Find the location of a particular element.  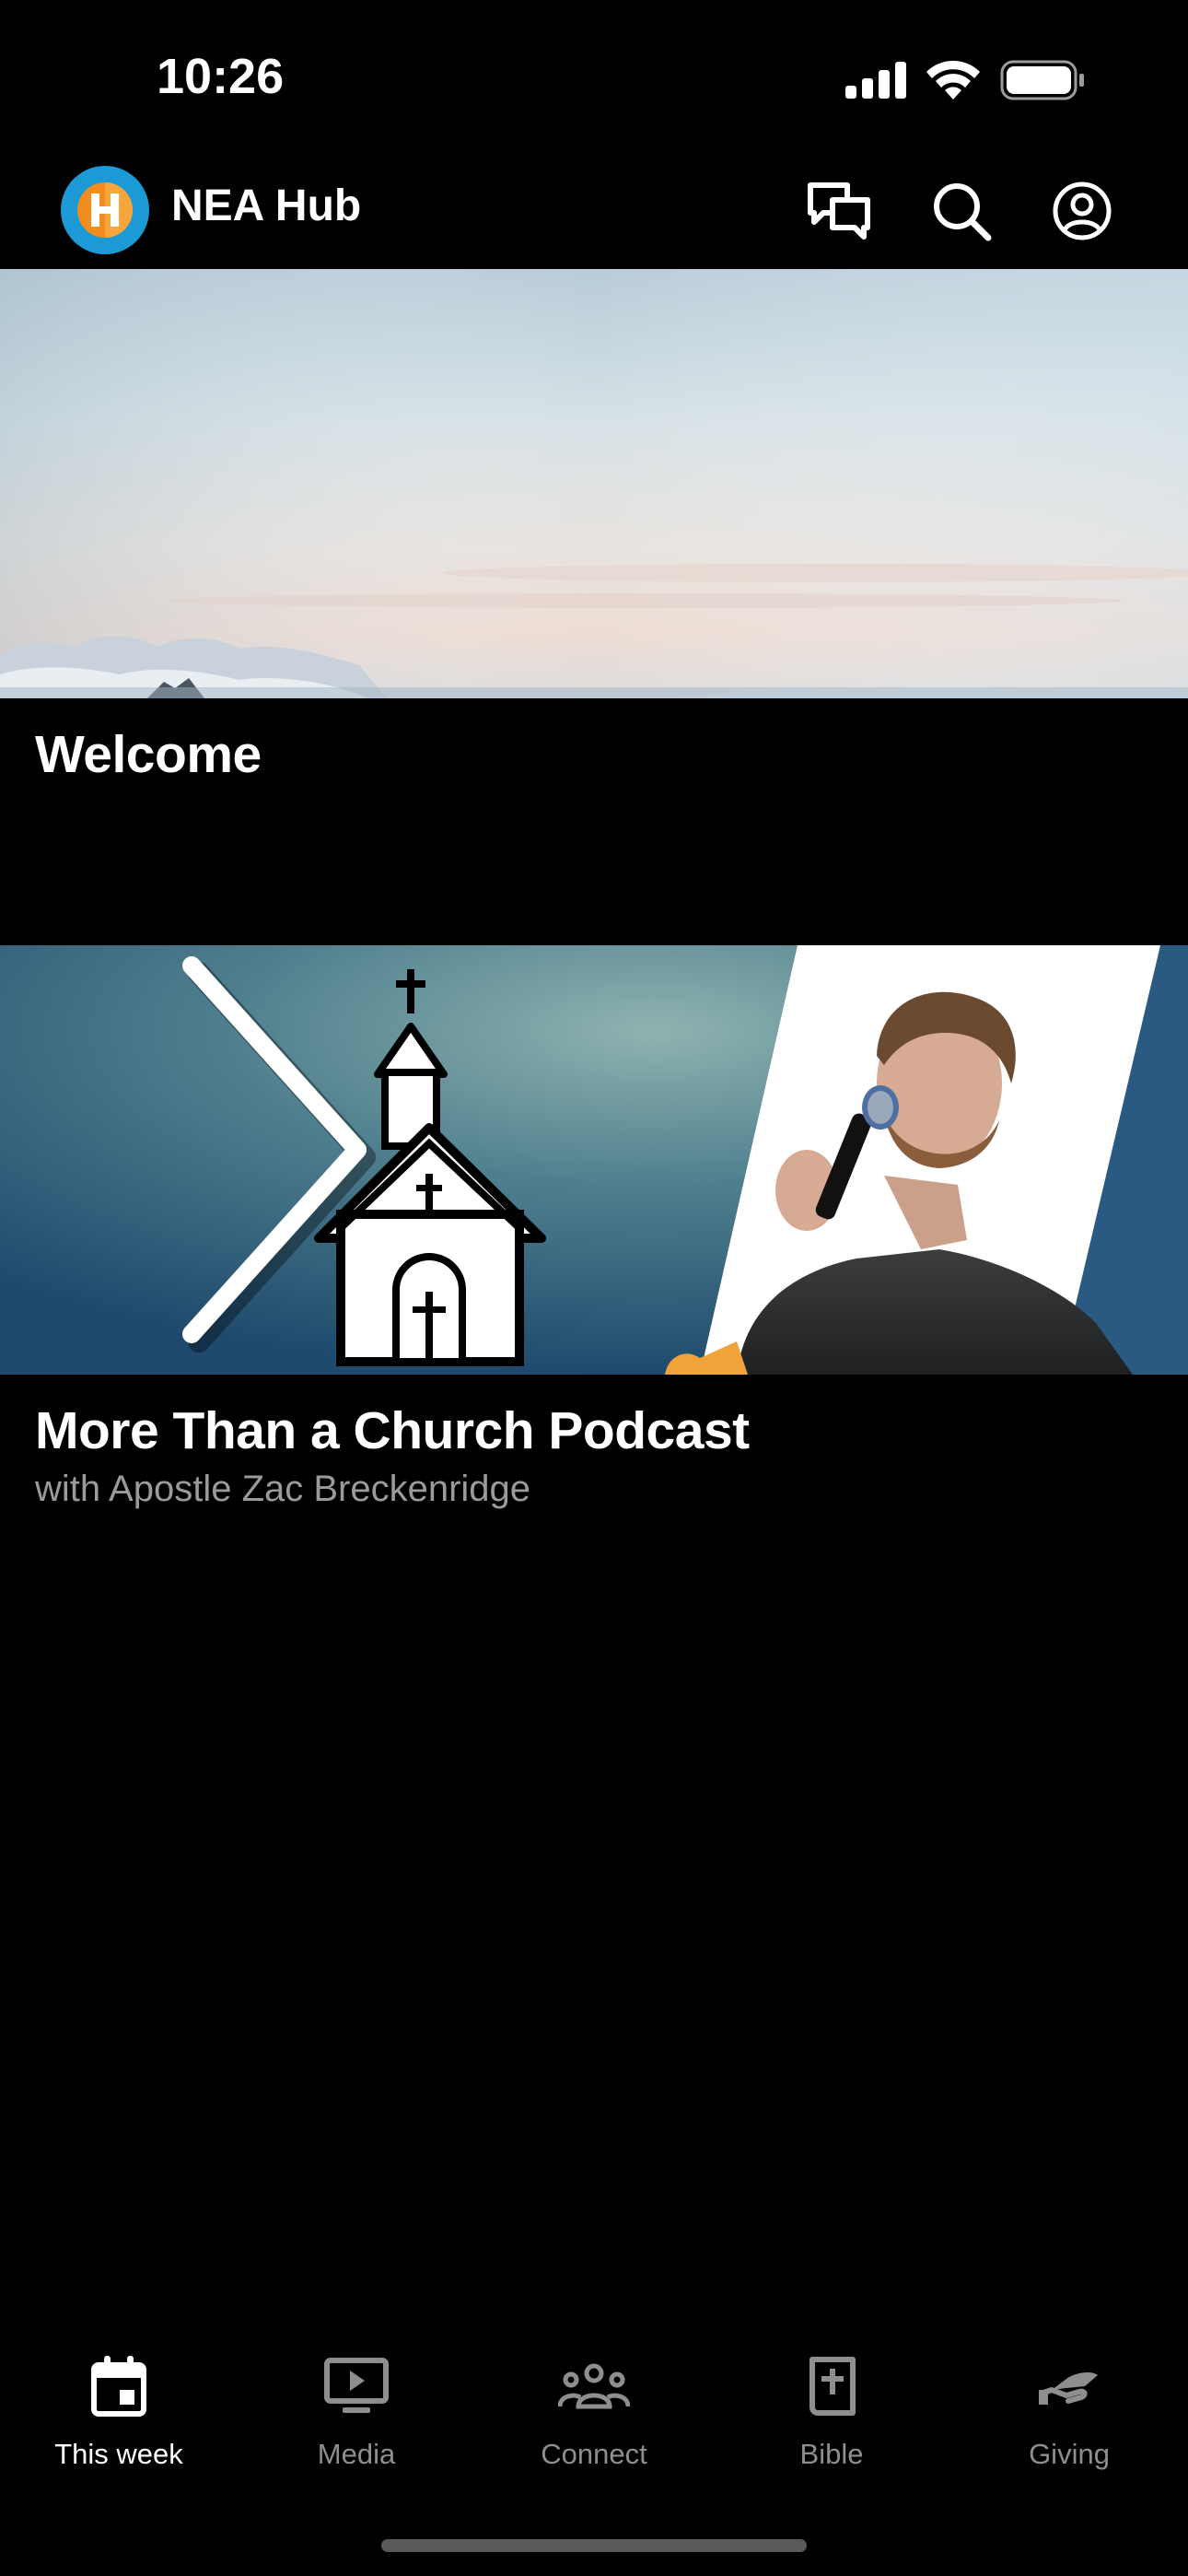

tab-label: This week is located at coordinates (119, 2454).